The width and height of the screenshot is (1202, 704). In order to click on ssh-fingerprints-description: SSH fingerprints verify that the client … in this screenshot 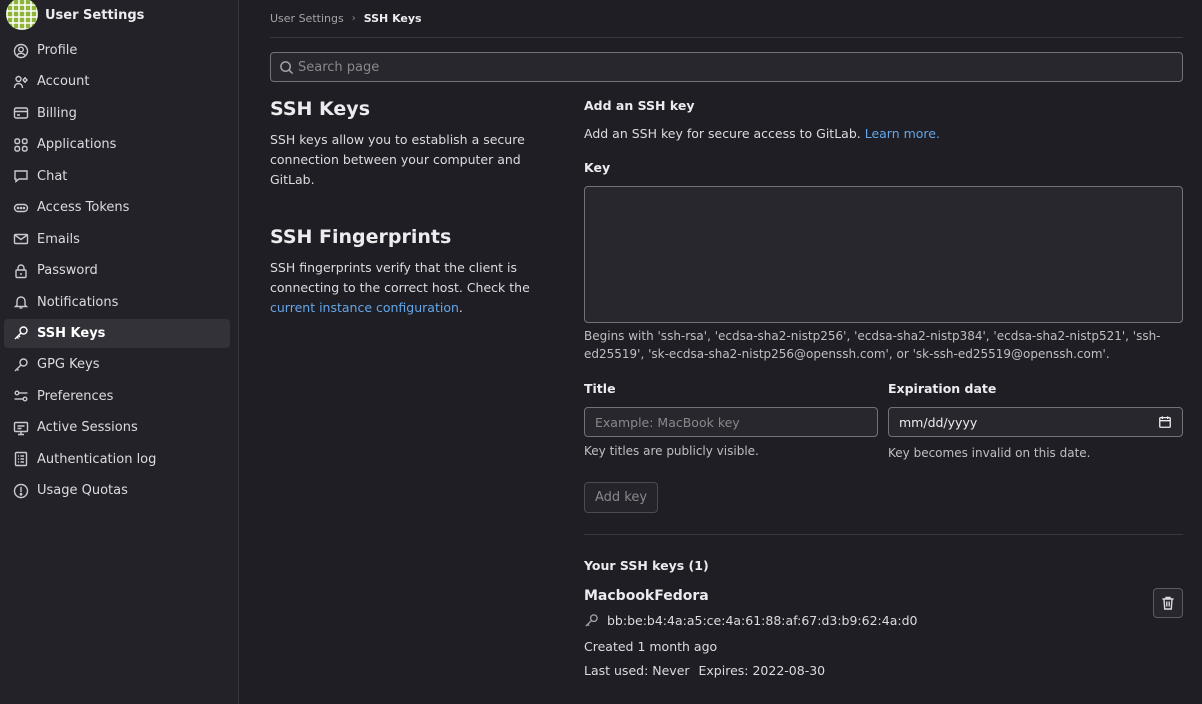, I will do `click(400, 288)`.